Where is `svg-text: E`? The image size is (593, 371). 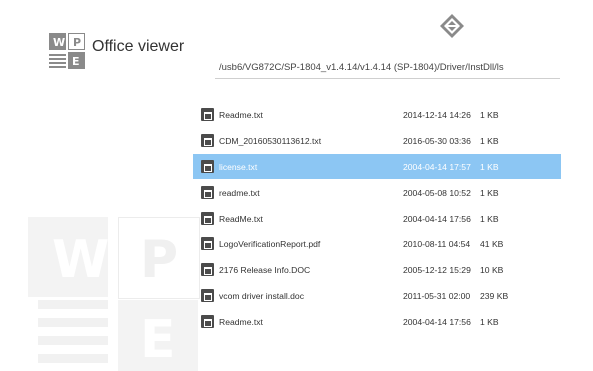
svg-text: E is located at coordinates (76, 61).